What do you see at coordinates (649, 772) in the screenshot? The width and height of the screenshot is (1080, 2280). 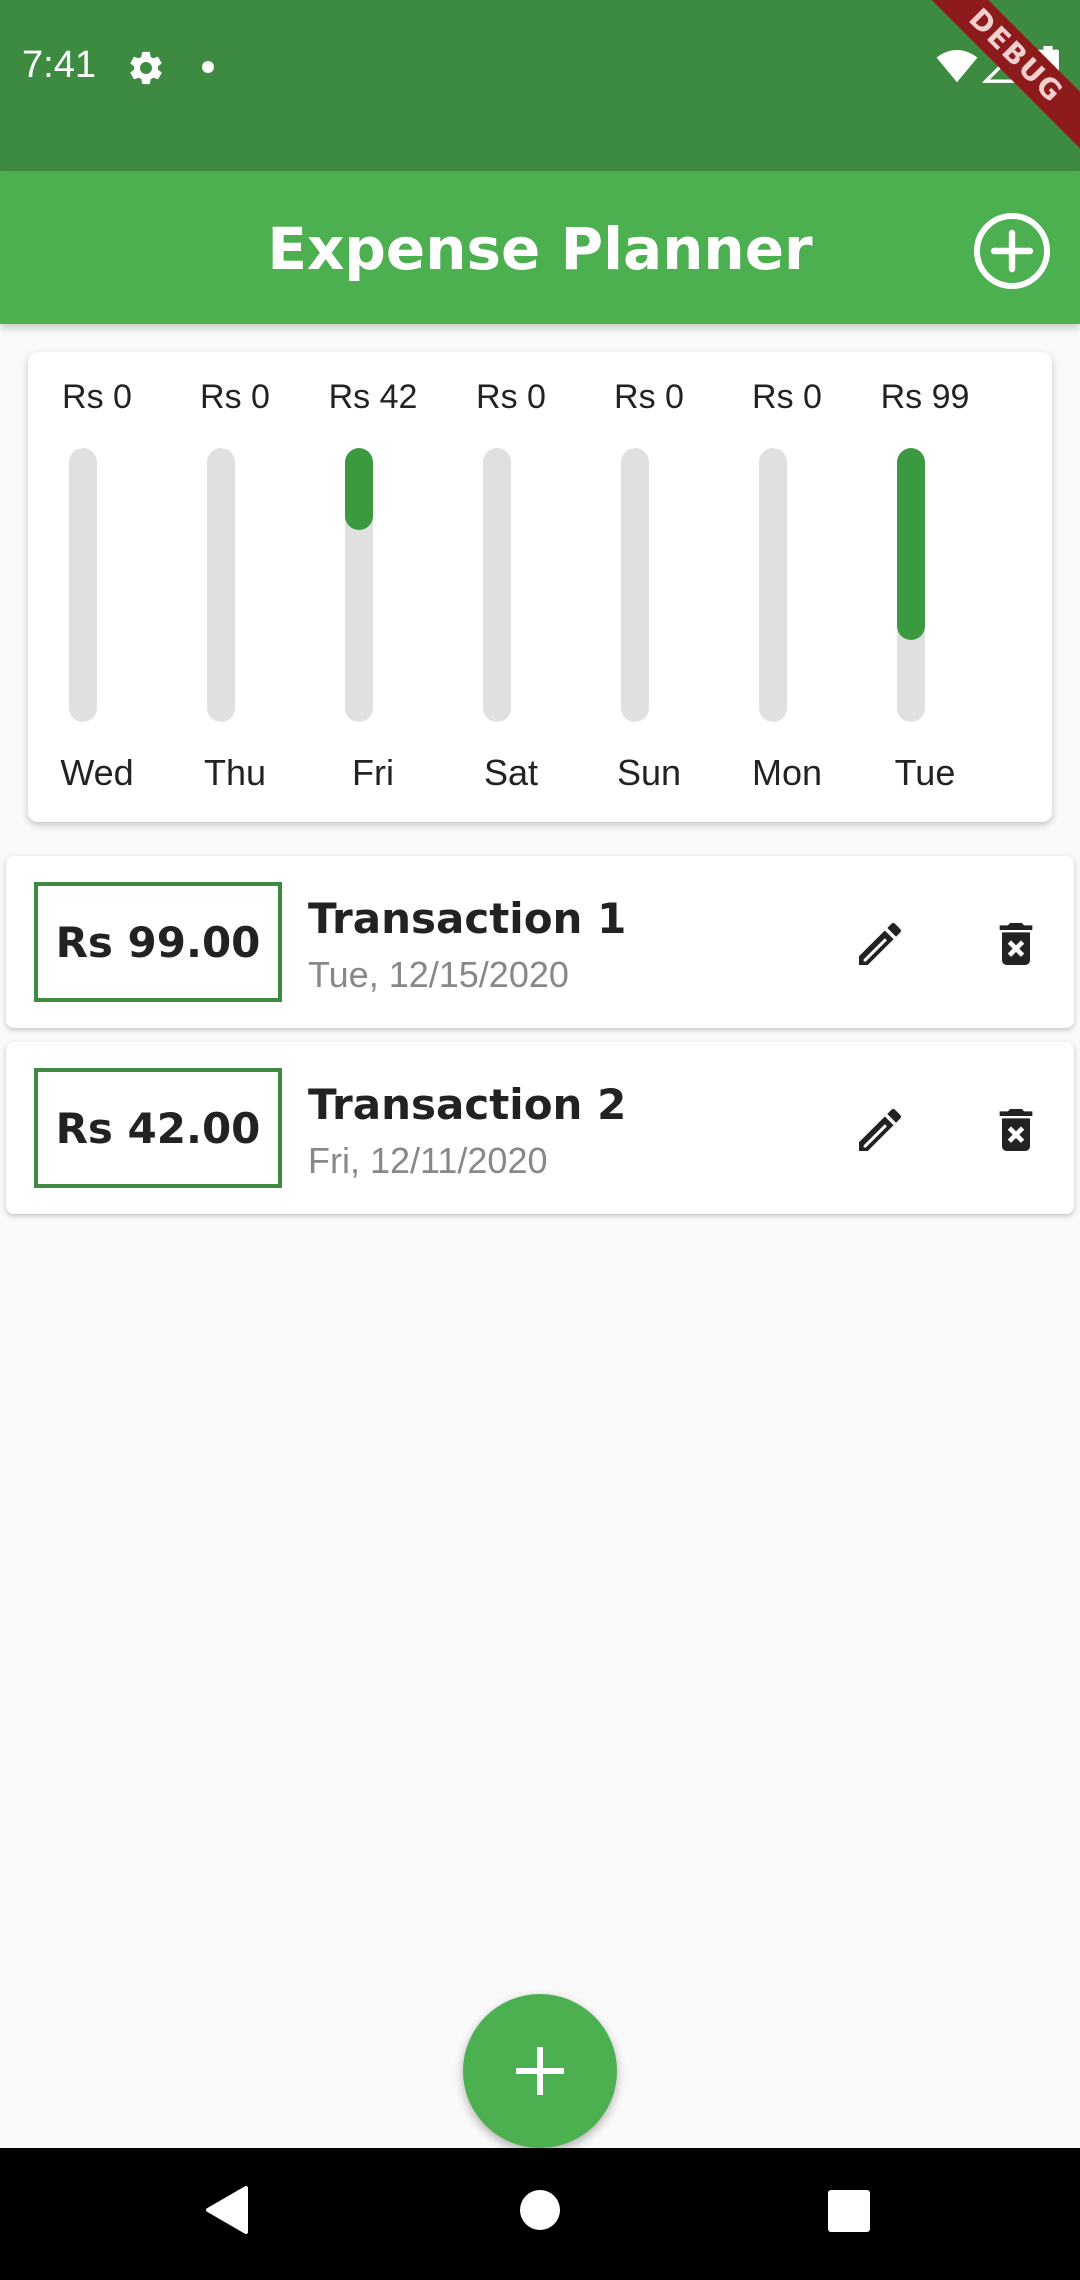 I see `bar-day-label: Sun` at bounding box center [649, 772].